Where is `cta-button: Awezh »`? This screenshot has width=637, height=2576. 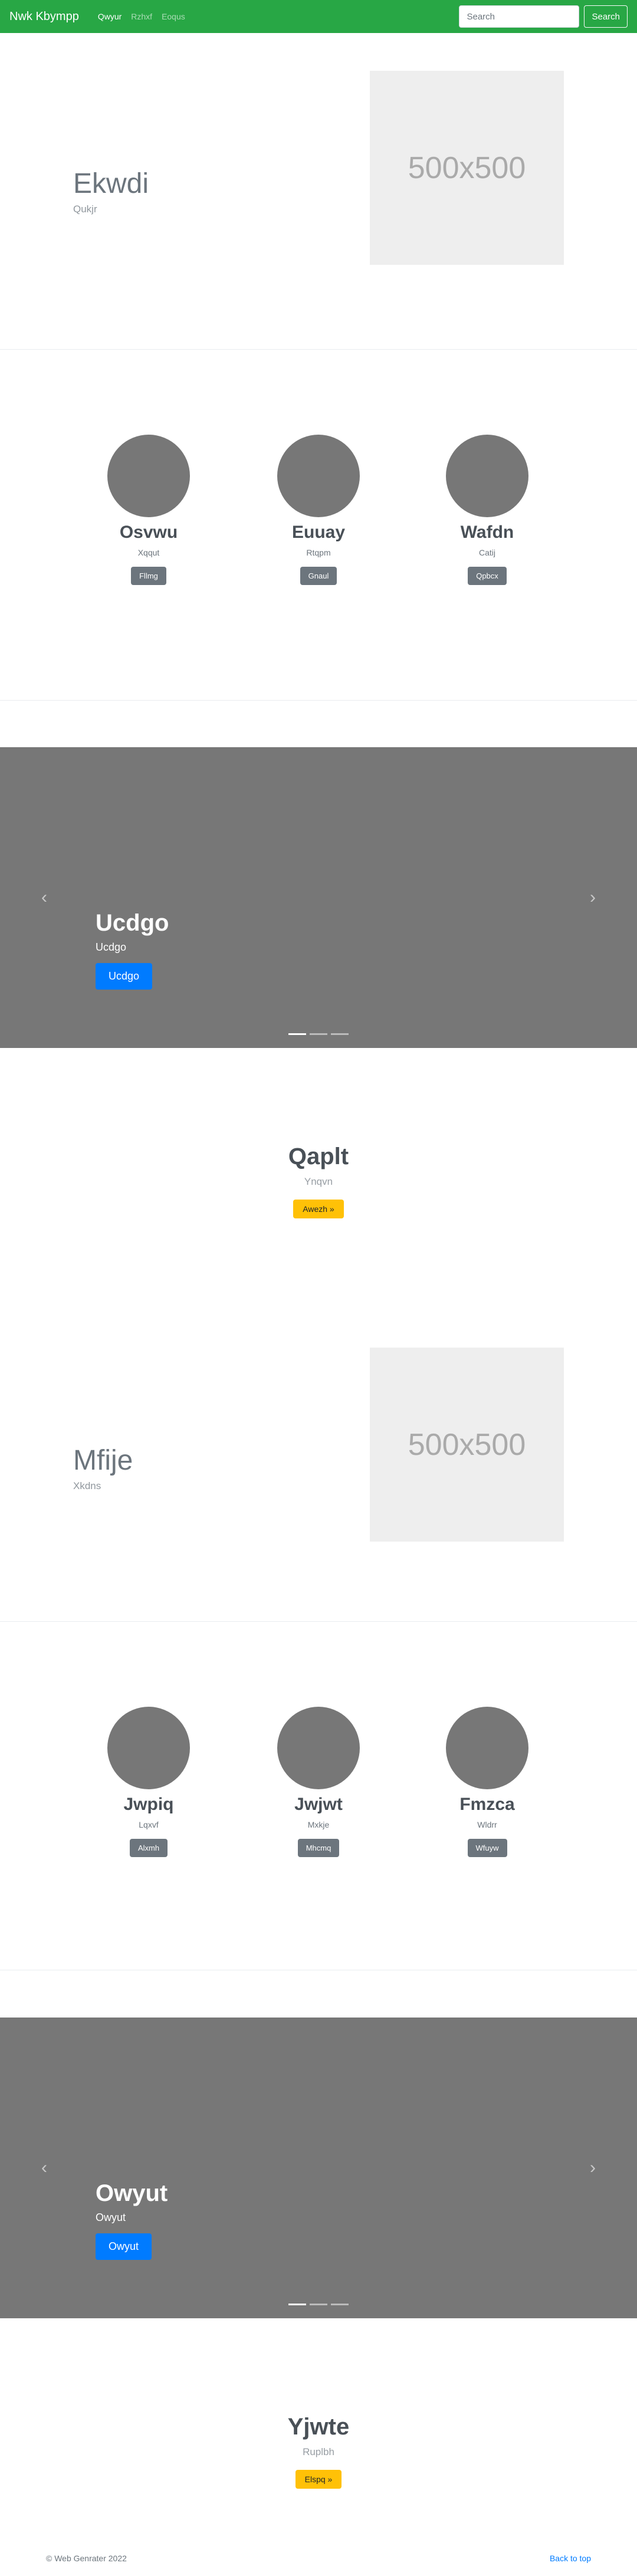
cta-button: Awezh » is located at coordinates (318, 1209).